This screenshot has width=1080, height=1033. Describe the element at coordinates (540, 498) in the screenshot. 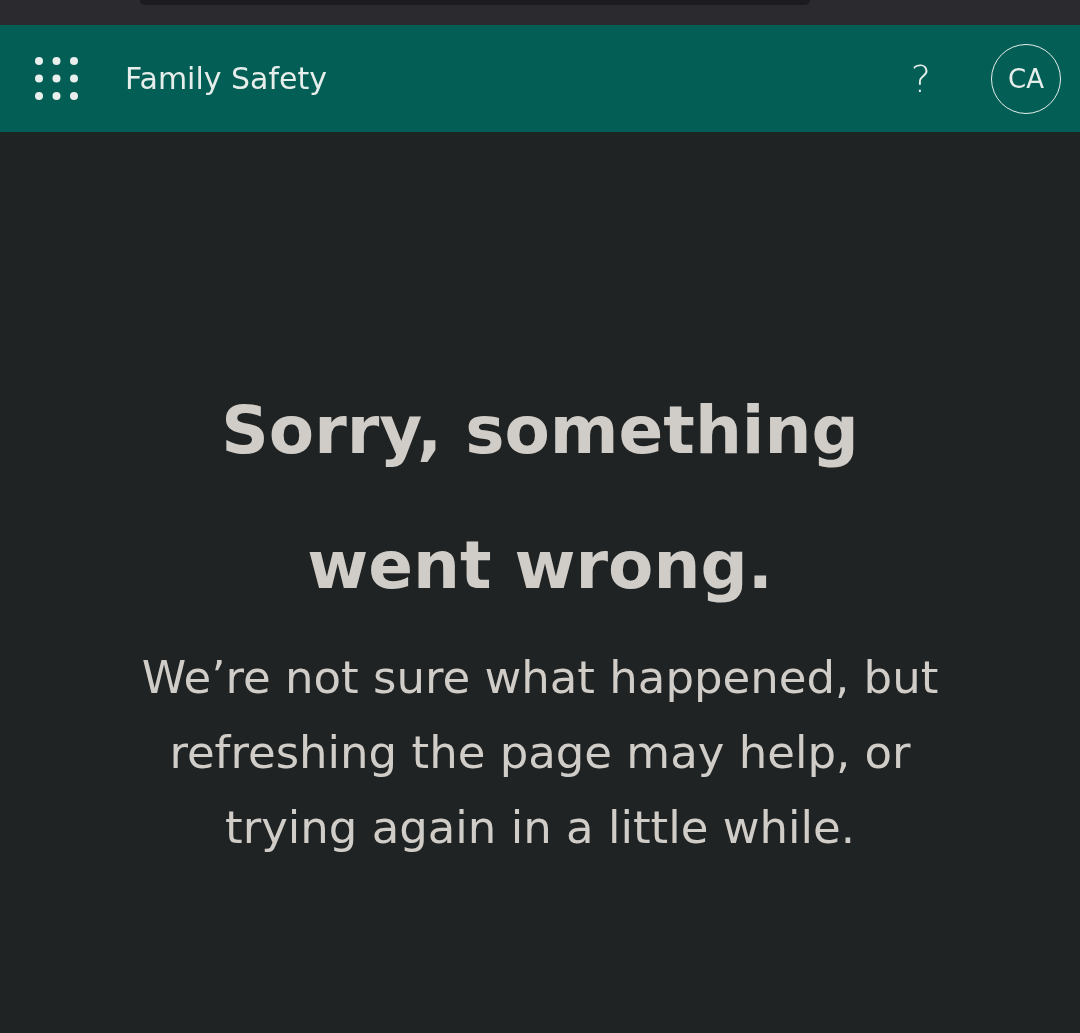

I see `error-heading: Sorry, something went wrong.` at that location.